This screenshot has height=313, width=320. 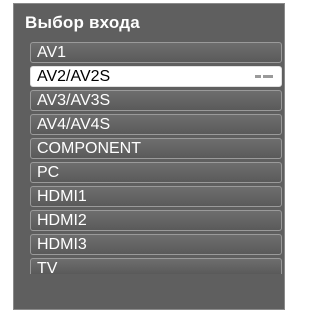 What do you see at coordinates (74, 76) in the screenshot?
I see `input-item-label: AV2/AV2S` at bounding box center [74, 76].